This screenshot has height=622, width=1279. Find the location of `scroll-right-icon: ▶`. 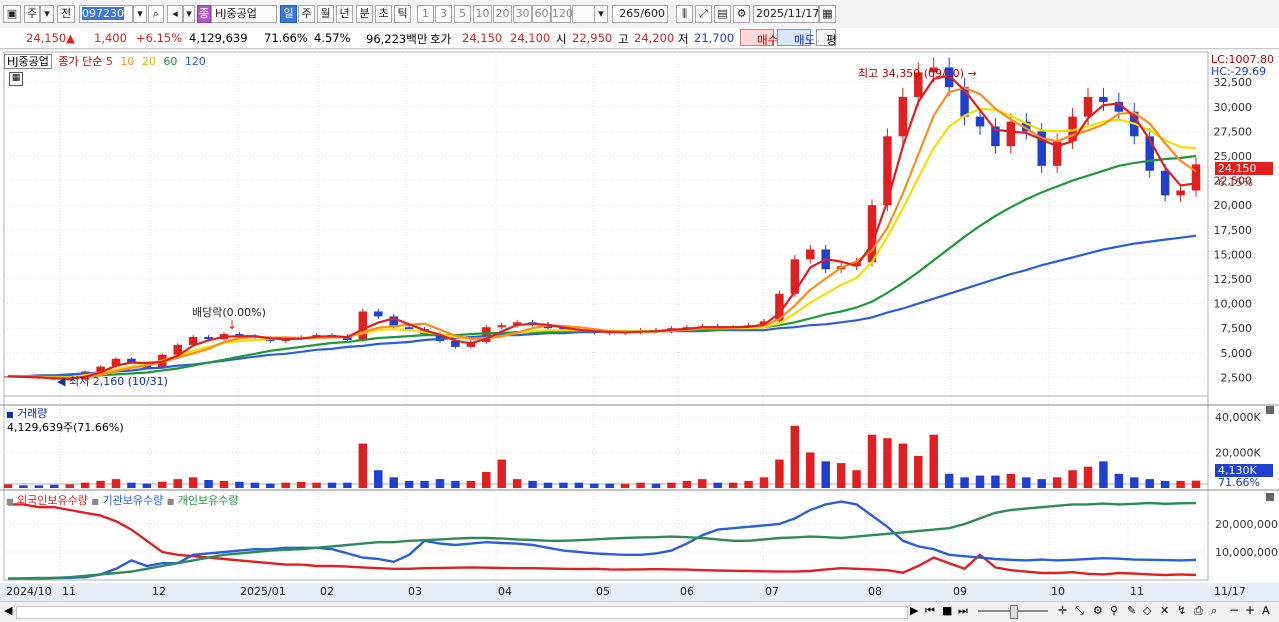

scroll-right-icon: ▶ is located at coordinates (914, 610).